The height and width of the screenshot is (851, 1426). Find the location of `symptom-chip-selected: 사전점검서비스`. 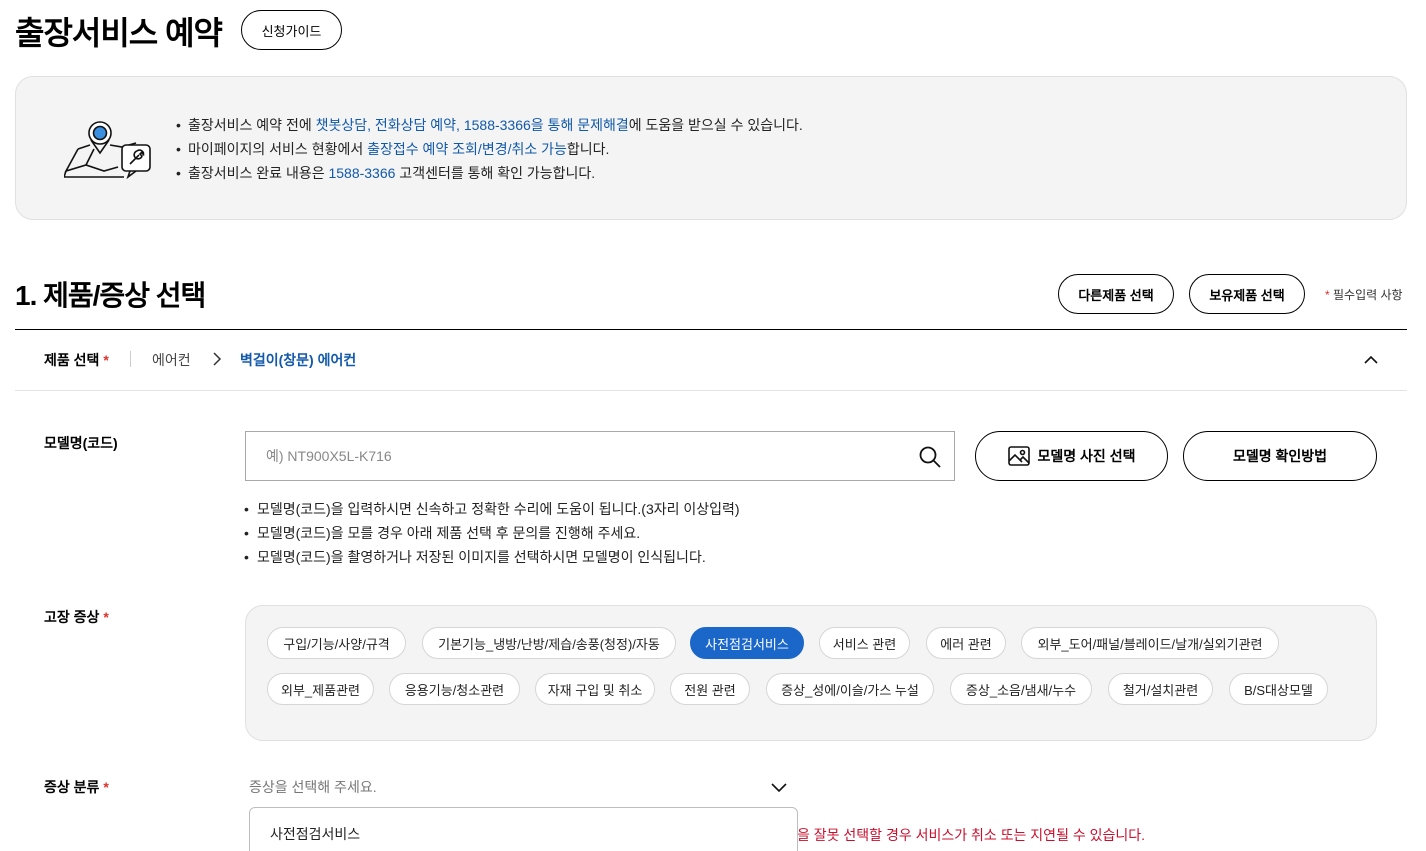

symptom-chip-selected: 사전점검서비스 is located at coordinates (747, 643).